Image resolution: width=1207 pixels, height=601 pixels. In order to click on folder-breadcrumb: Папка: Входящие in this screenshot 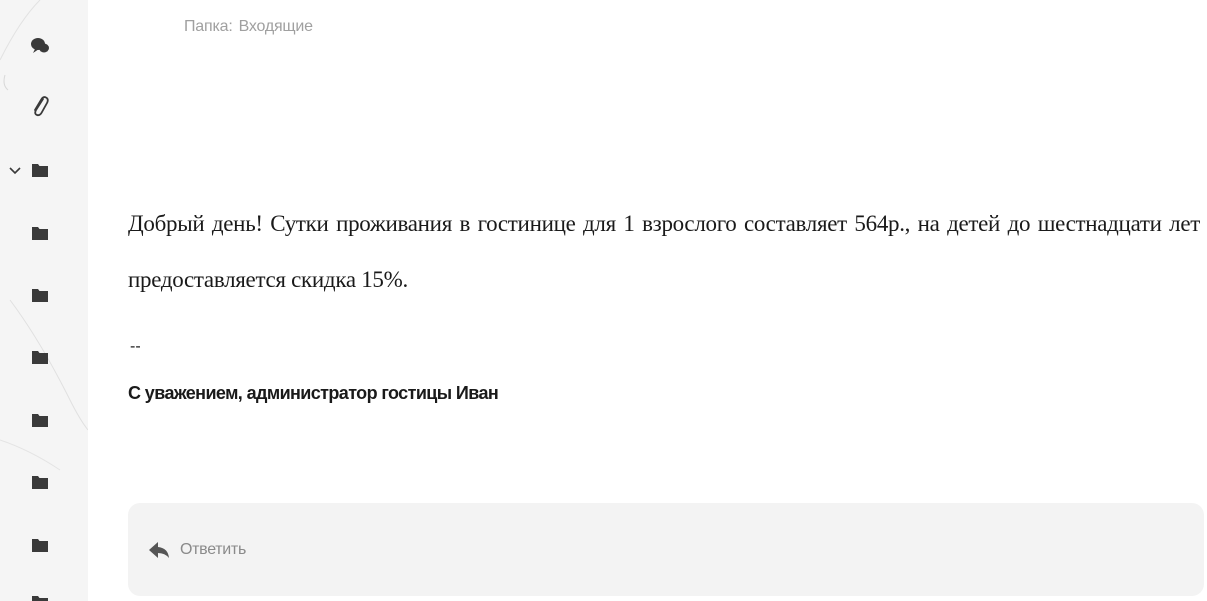, I will do `click(248, 27)`.